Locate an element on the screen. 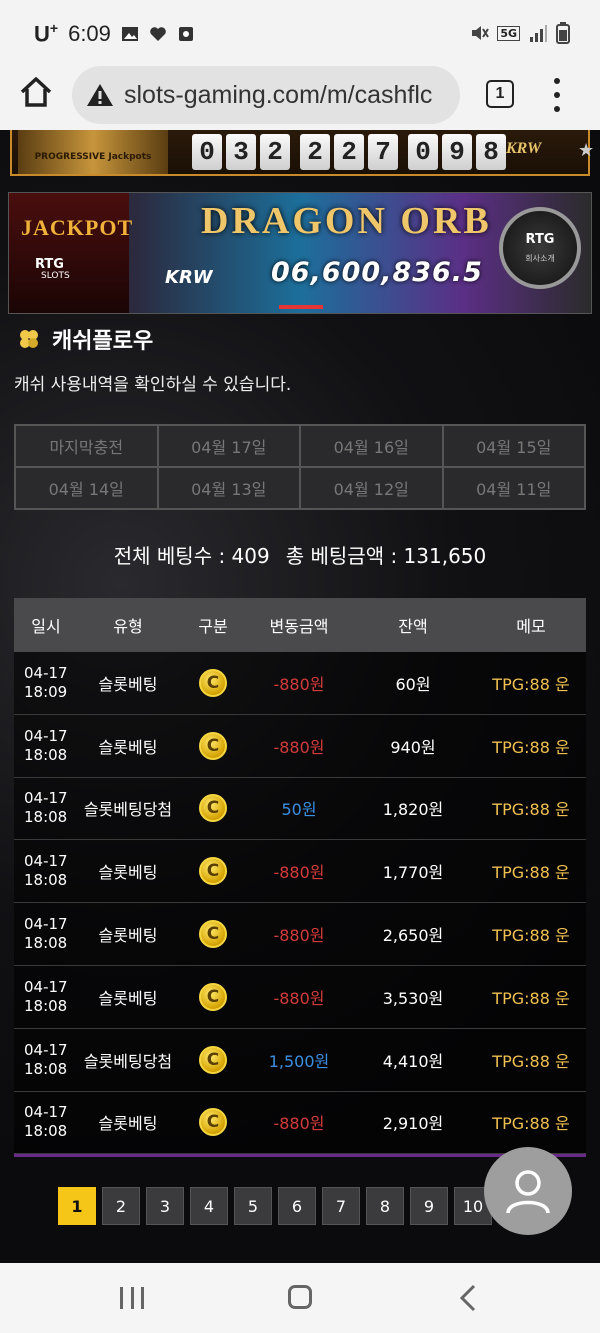 Image resolution: width=600 pixels, height=1333 pixels. total-bet-count: 전체 베팅수 : 409 is located at coordinates (191, 556).